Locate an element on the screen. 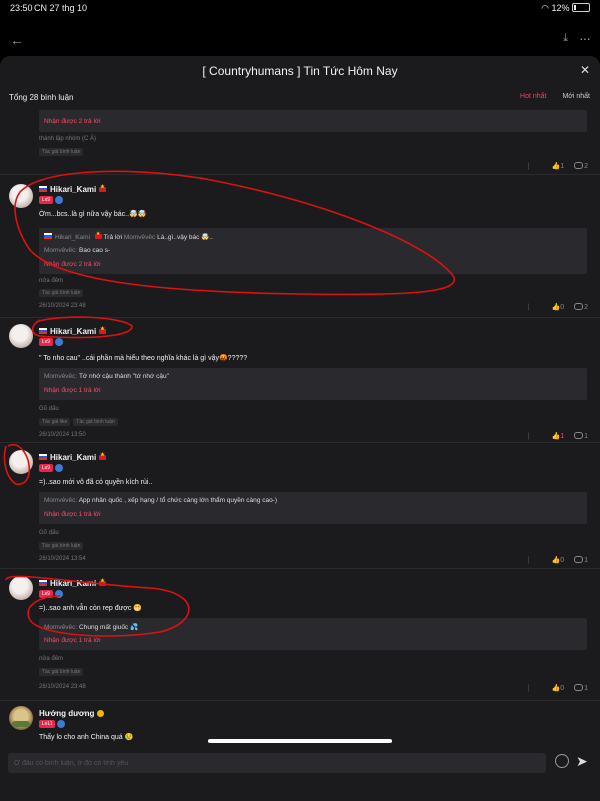 The width and height of the screenshot is (600, 801). comment-extra: Gõ dấu is located at coordinates (49, 409).